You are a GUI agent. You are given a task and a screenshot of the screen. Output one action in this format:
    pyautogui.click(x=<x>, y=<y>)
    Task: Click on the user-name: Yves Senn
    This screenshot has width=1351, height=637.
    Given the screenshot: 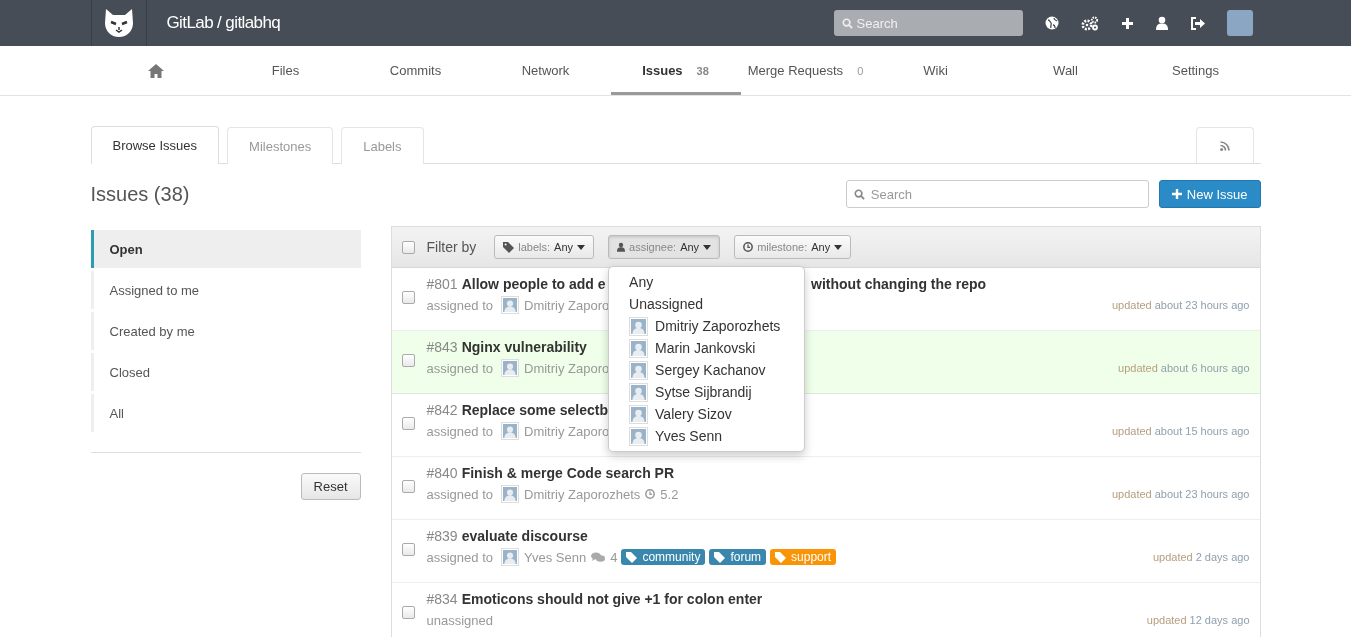 What is the action you would take?
    pyautogui.click(x=688, y=436)
    